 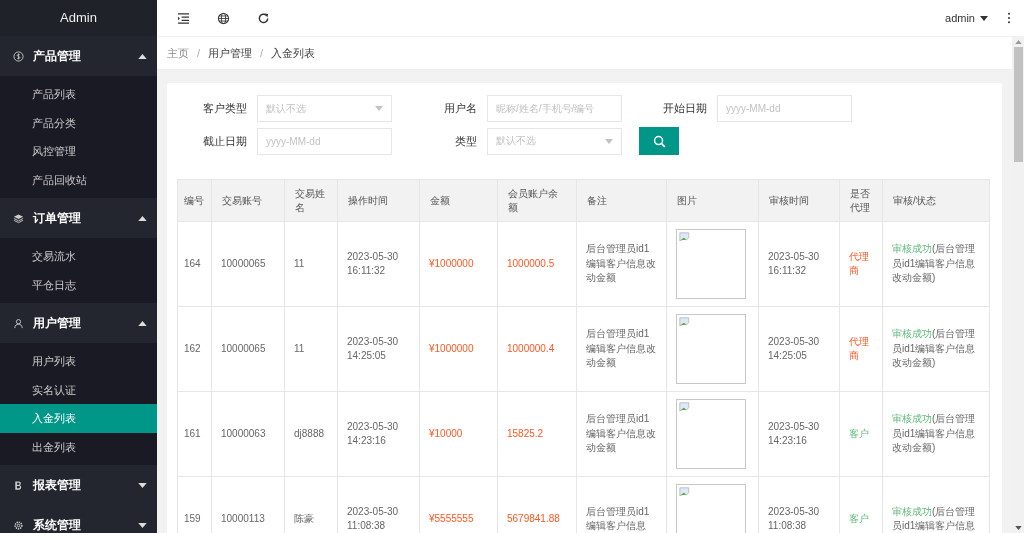 What do you see at coordinates (18, 485) in the screenshot?
I see `bold-icon` at bounding box center [18, 485].